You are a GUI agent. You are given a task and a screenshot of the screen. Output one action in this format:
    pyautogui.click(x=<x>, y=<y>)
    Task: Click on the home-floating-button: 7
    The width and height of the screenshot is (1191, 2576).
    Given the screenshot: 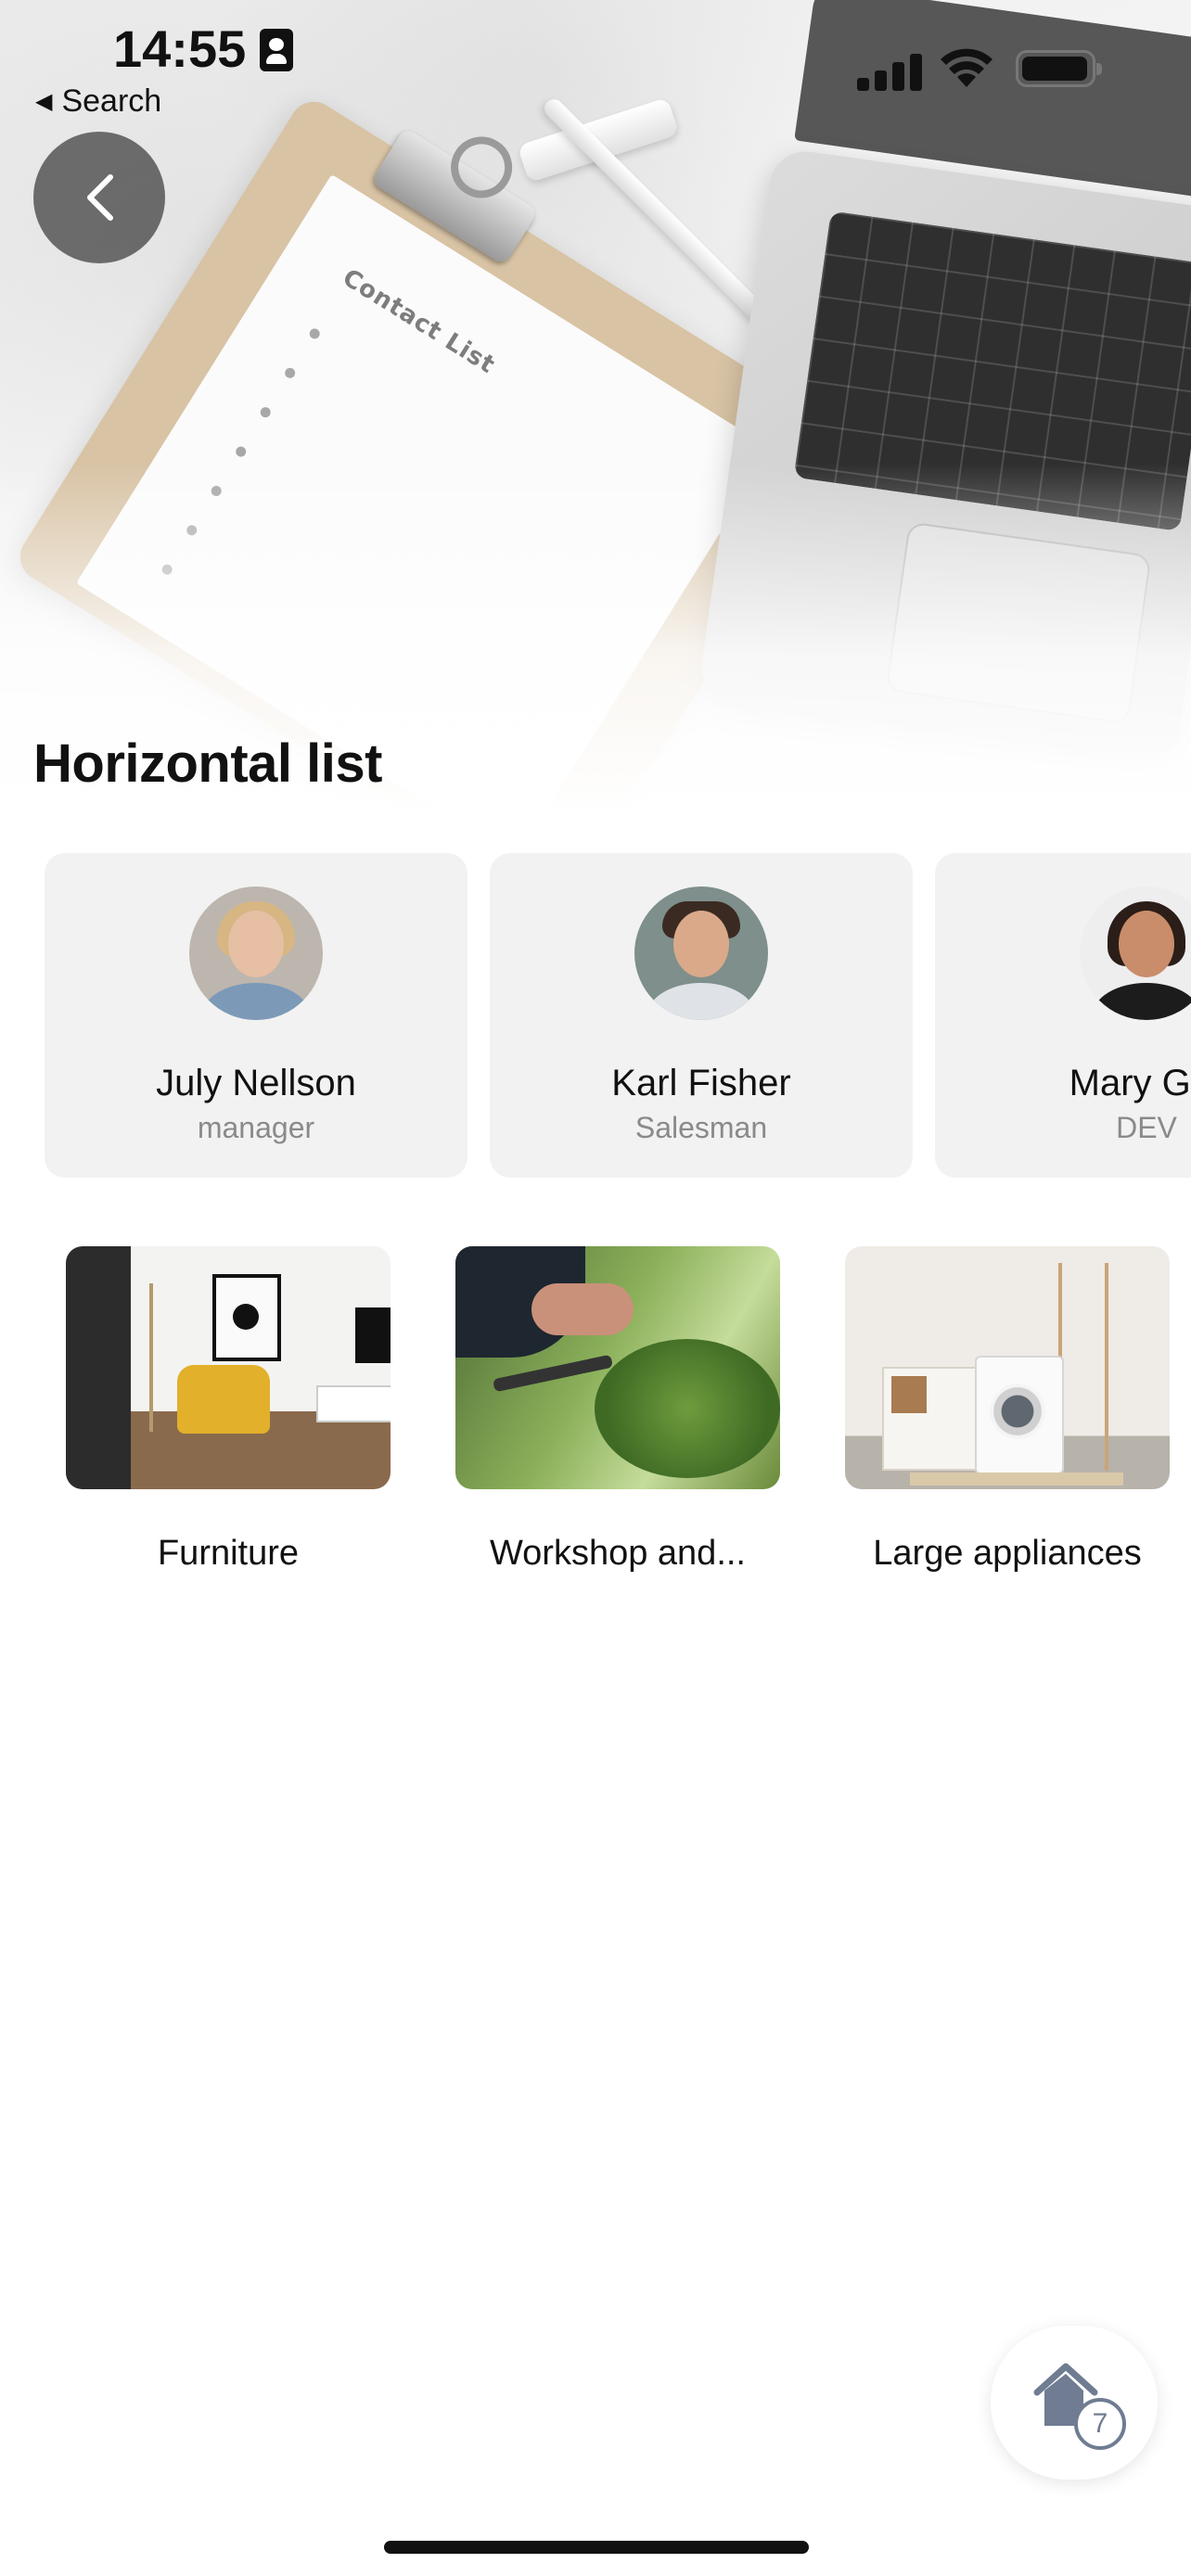 What is the action you would take?
    pyautogui.click(x=1074, y=2403)
    